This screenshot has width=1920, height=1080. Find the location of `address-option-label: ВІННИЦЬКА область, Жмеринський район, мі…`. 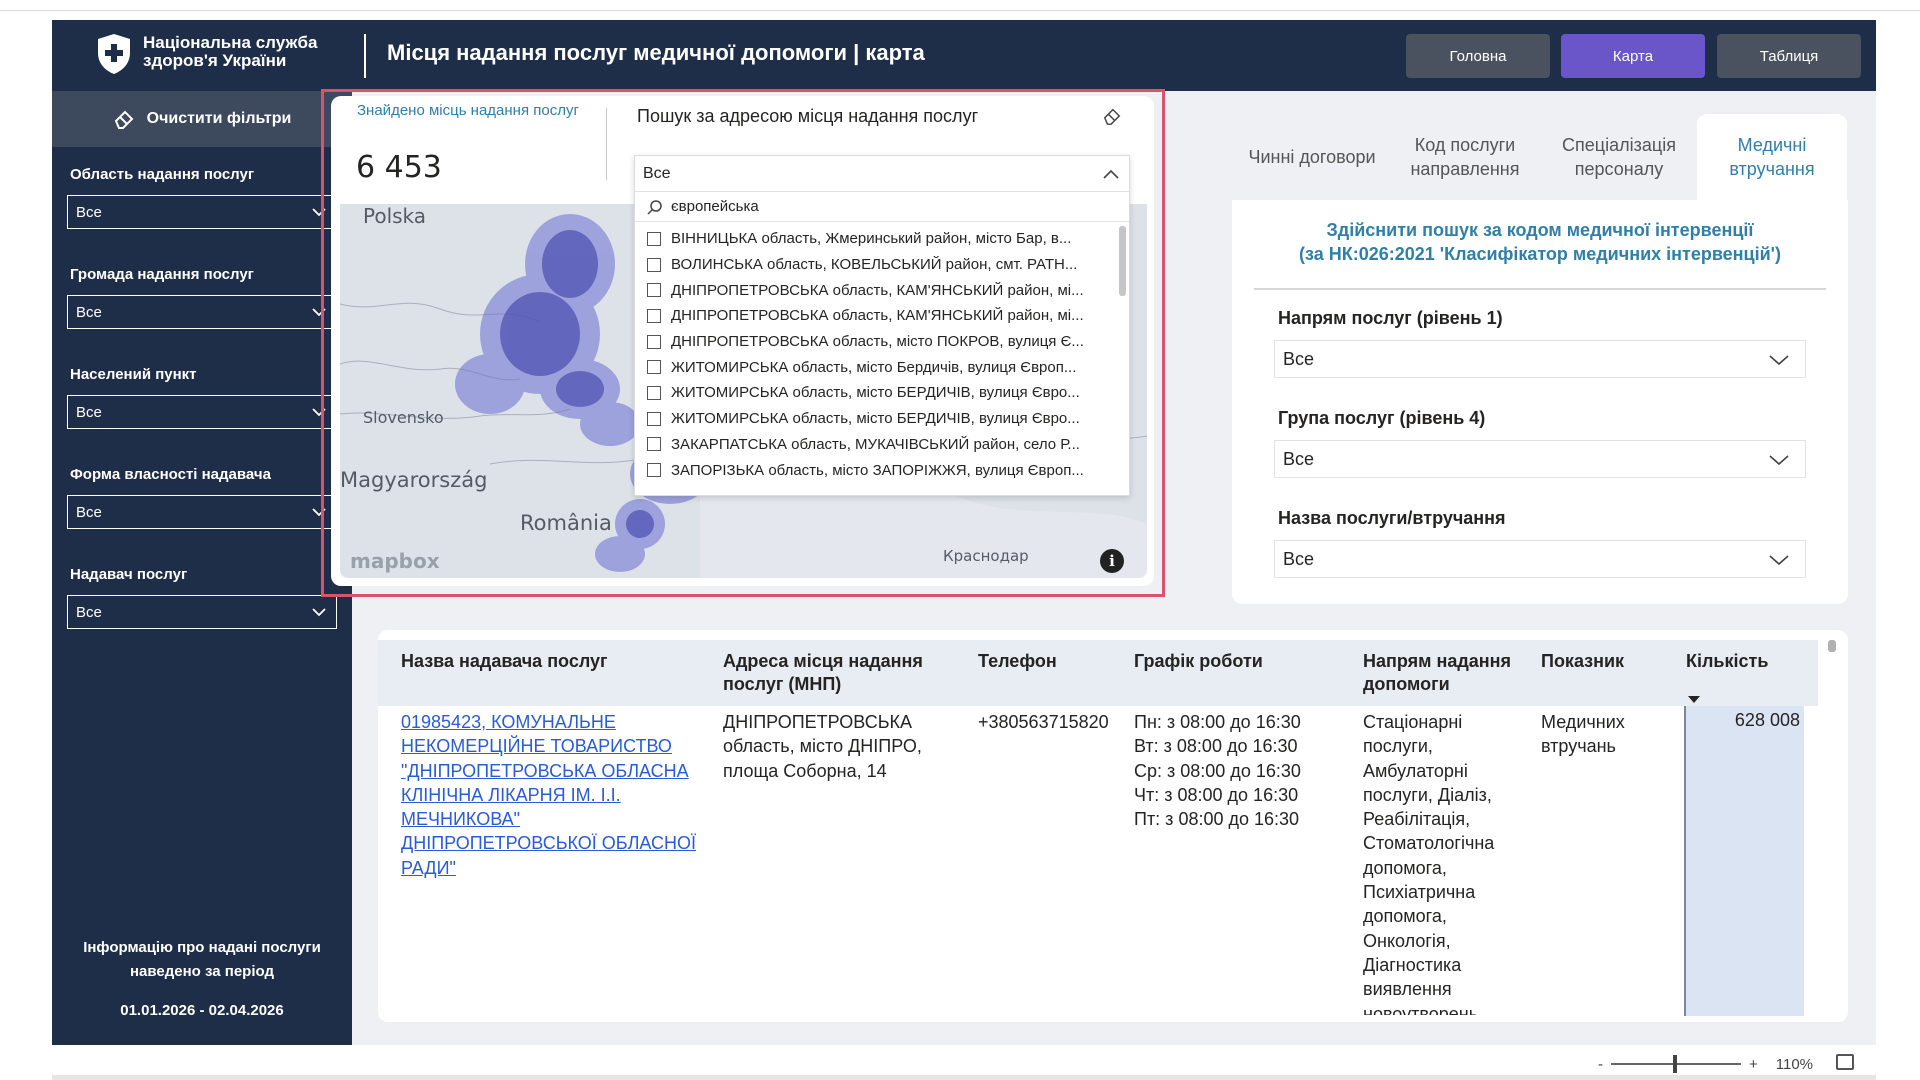

address-option-label: ВІННИЦЬКА область, Жмеринський район, мі… is located at coordinates (871, 239).